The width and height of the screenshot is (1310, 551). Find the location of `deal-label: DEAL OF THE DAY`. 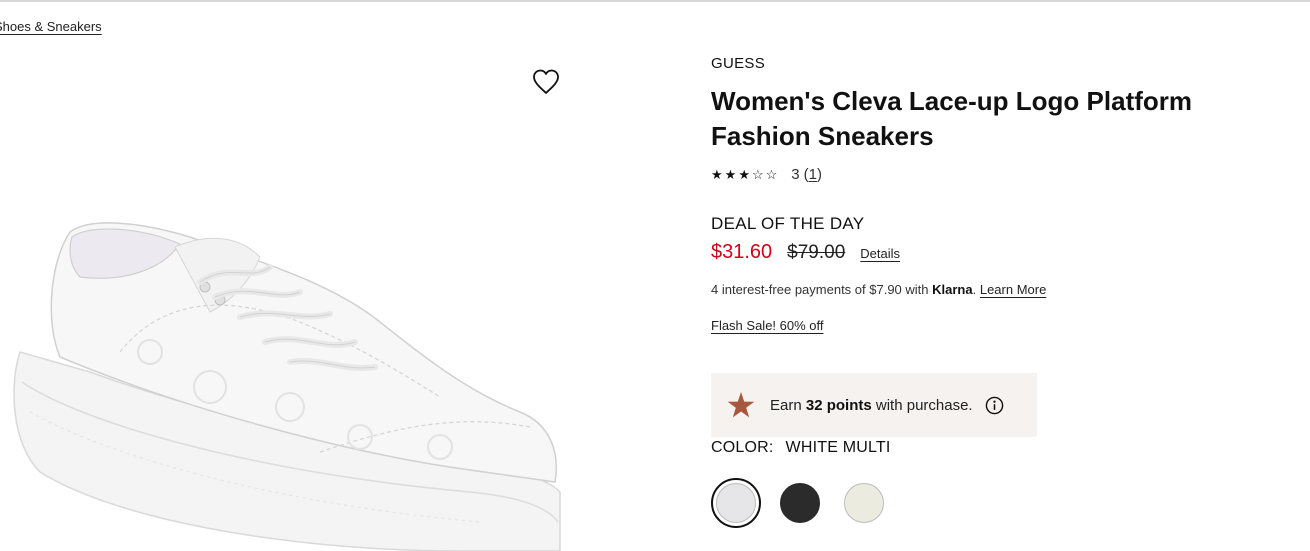

deal-label: DEAL OF THE DAY is located at coordinates (788, 223).